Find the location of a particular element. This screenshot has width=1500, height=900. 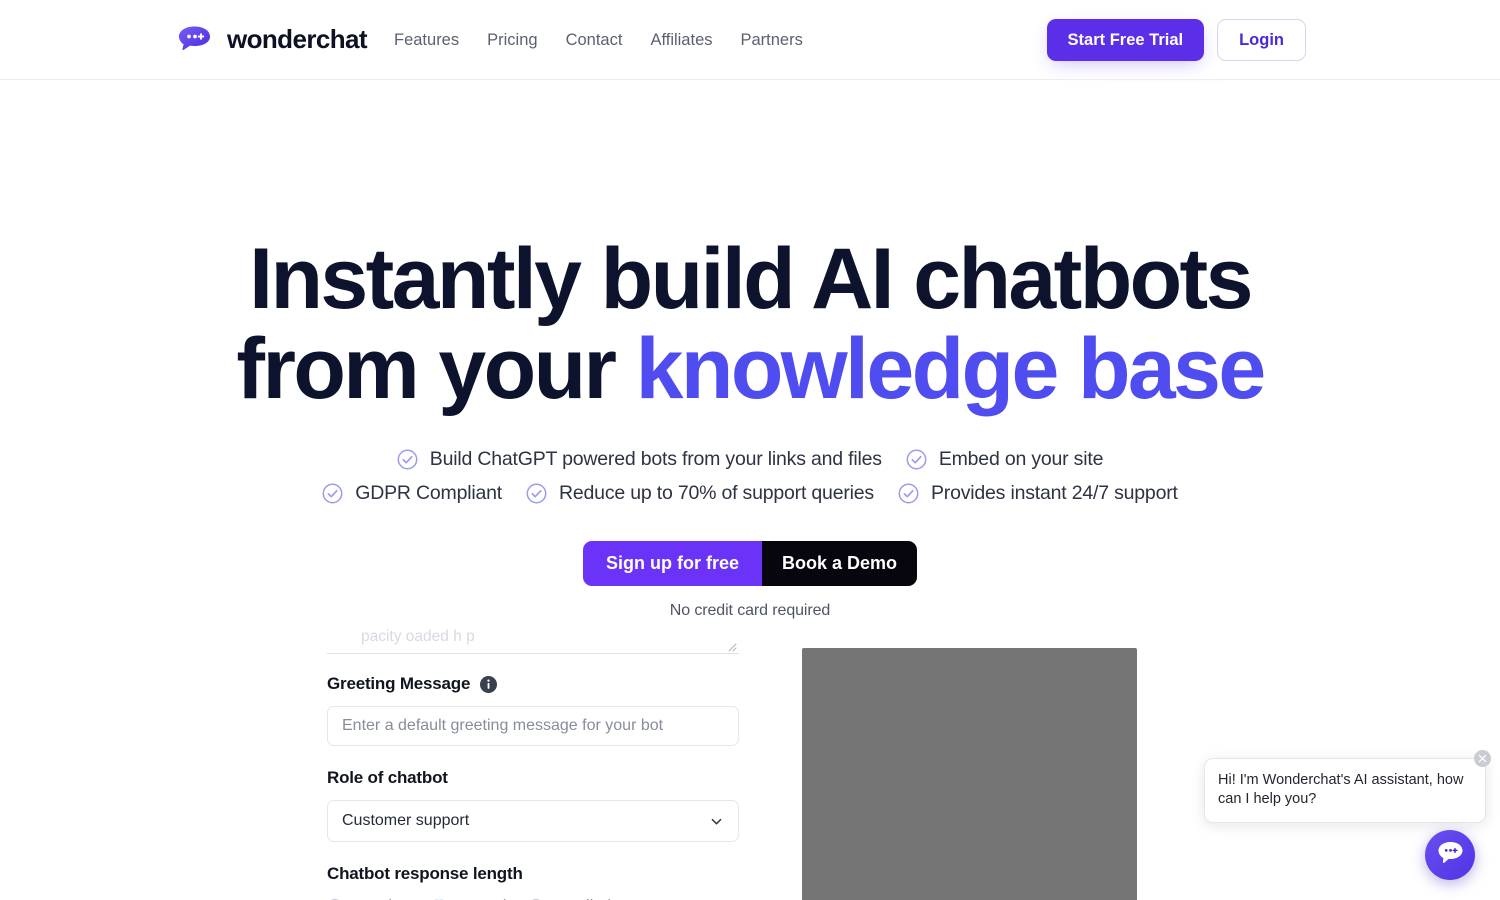

chat-launcher-button is located at coordinates (1450, 855).